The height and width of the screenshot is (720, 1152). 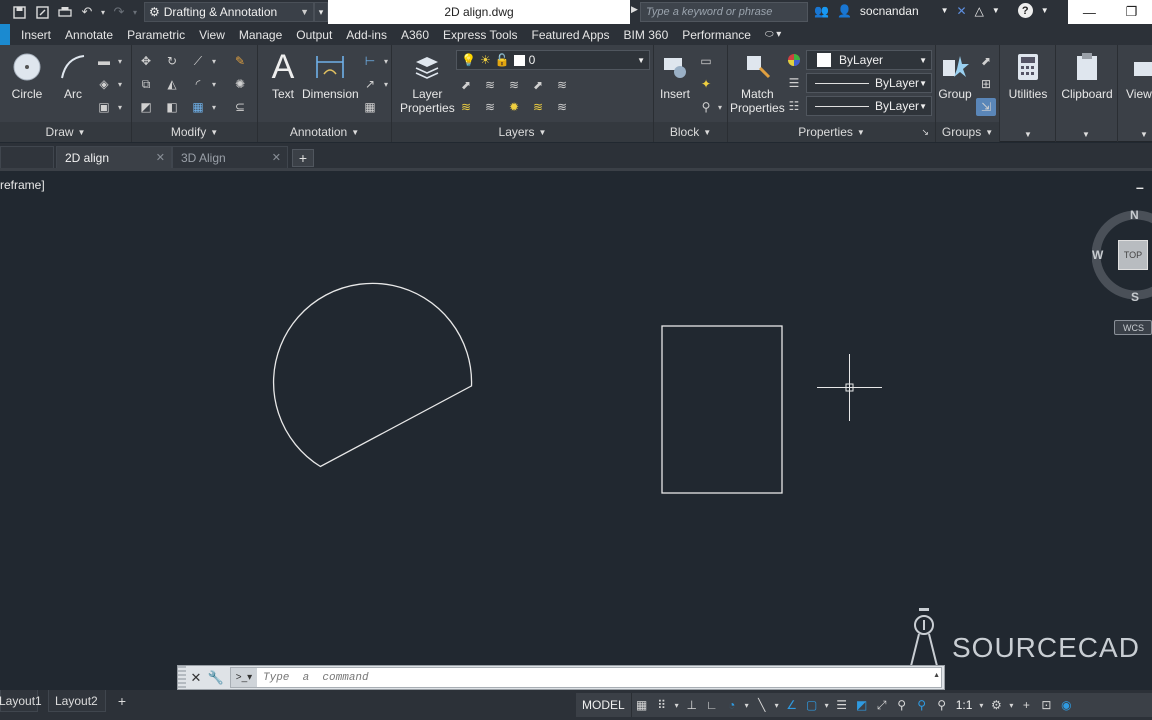 I want to click on edit-block-icon: ✦, so click(x=706, y=84).